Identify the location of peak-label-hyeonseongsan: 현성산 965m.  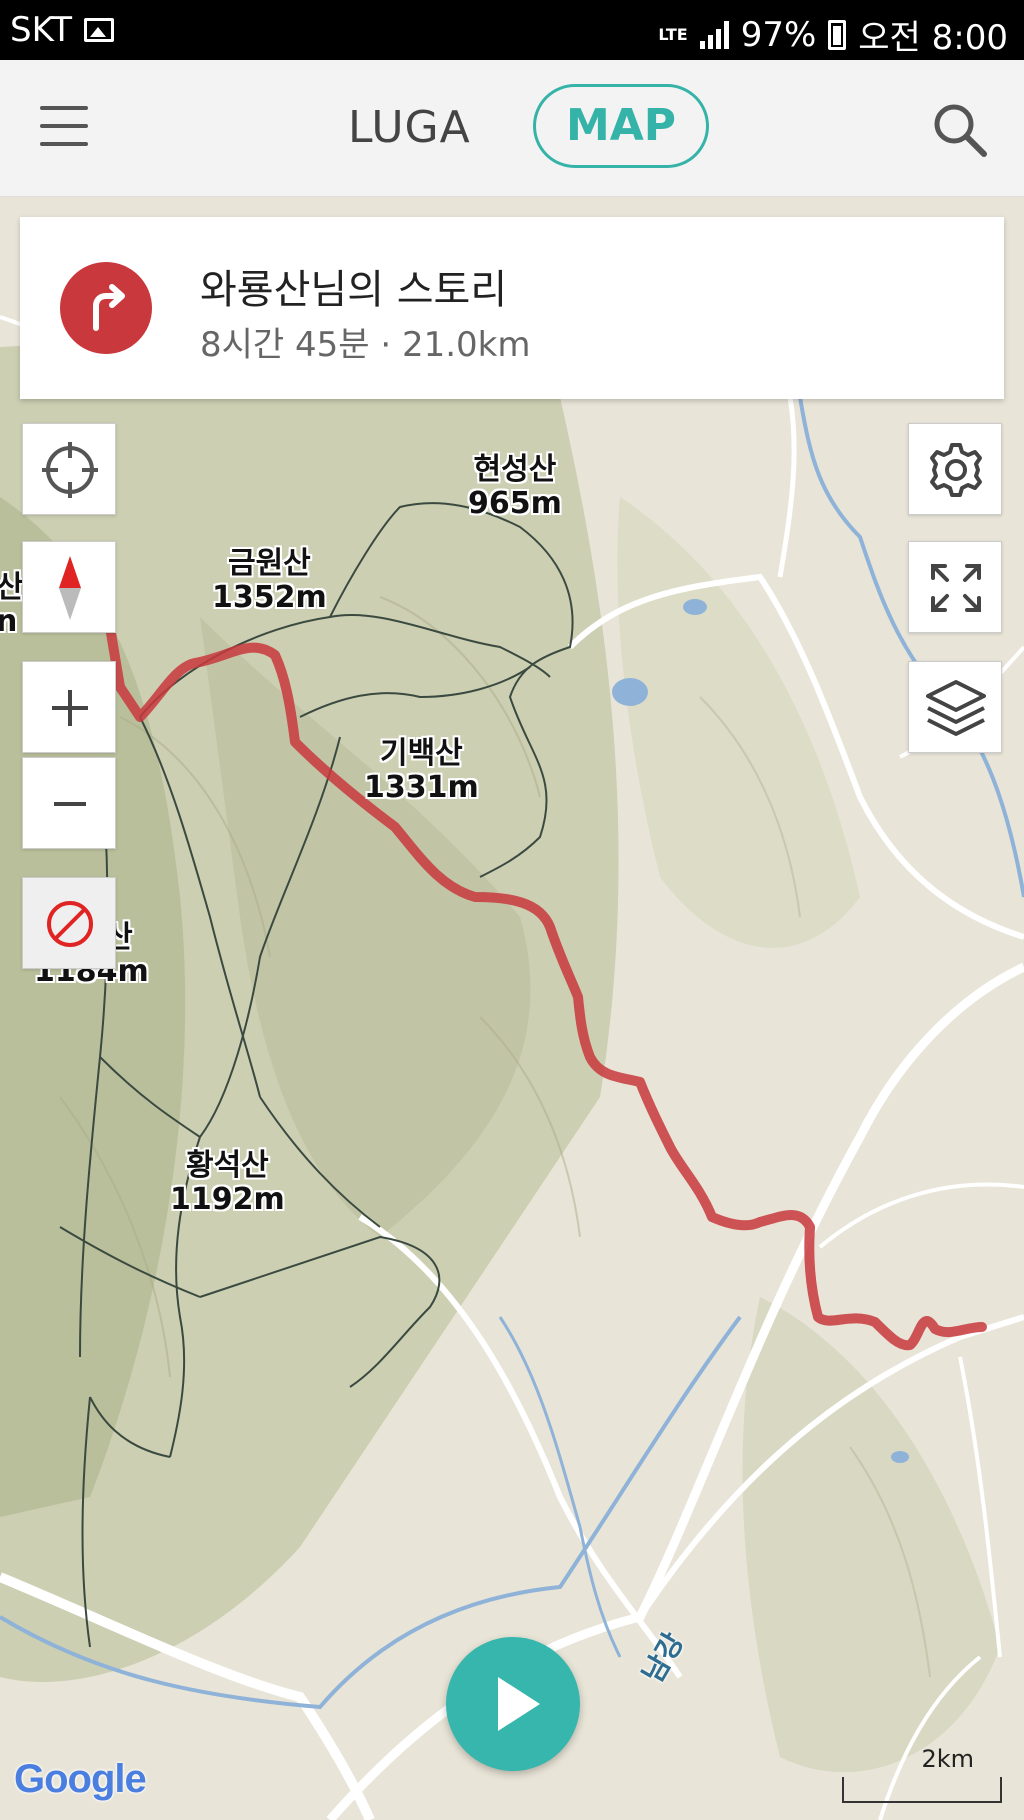
(515, 487).